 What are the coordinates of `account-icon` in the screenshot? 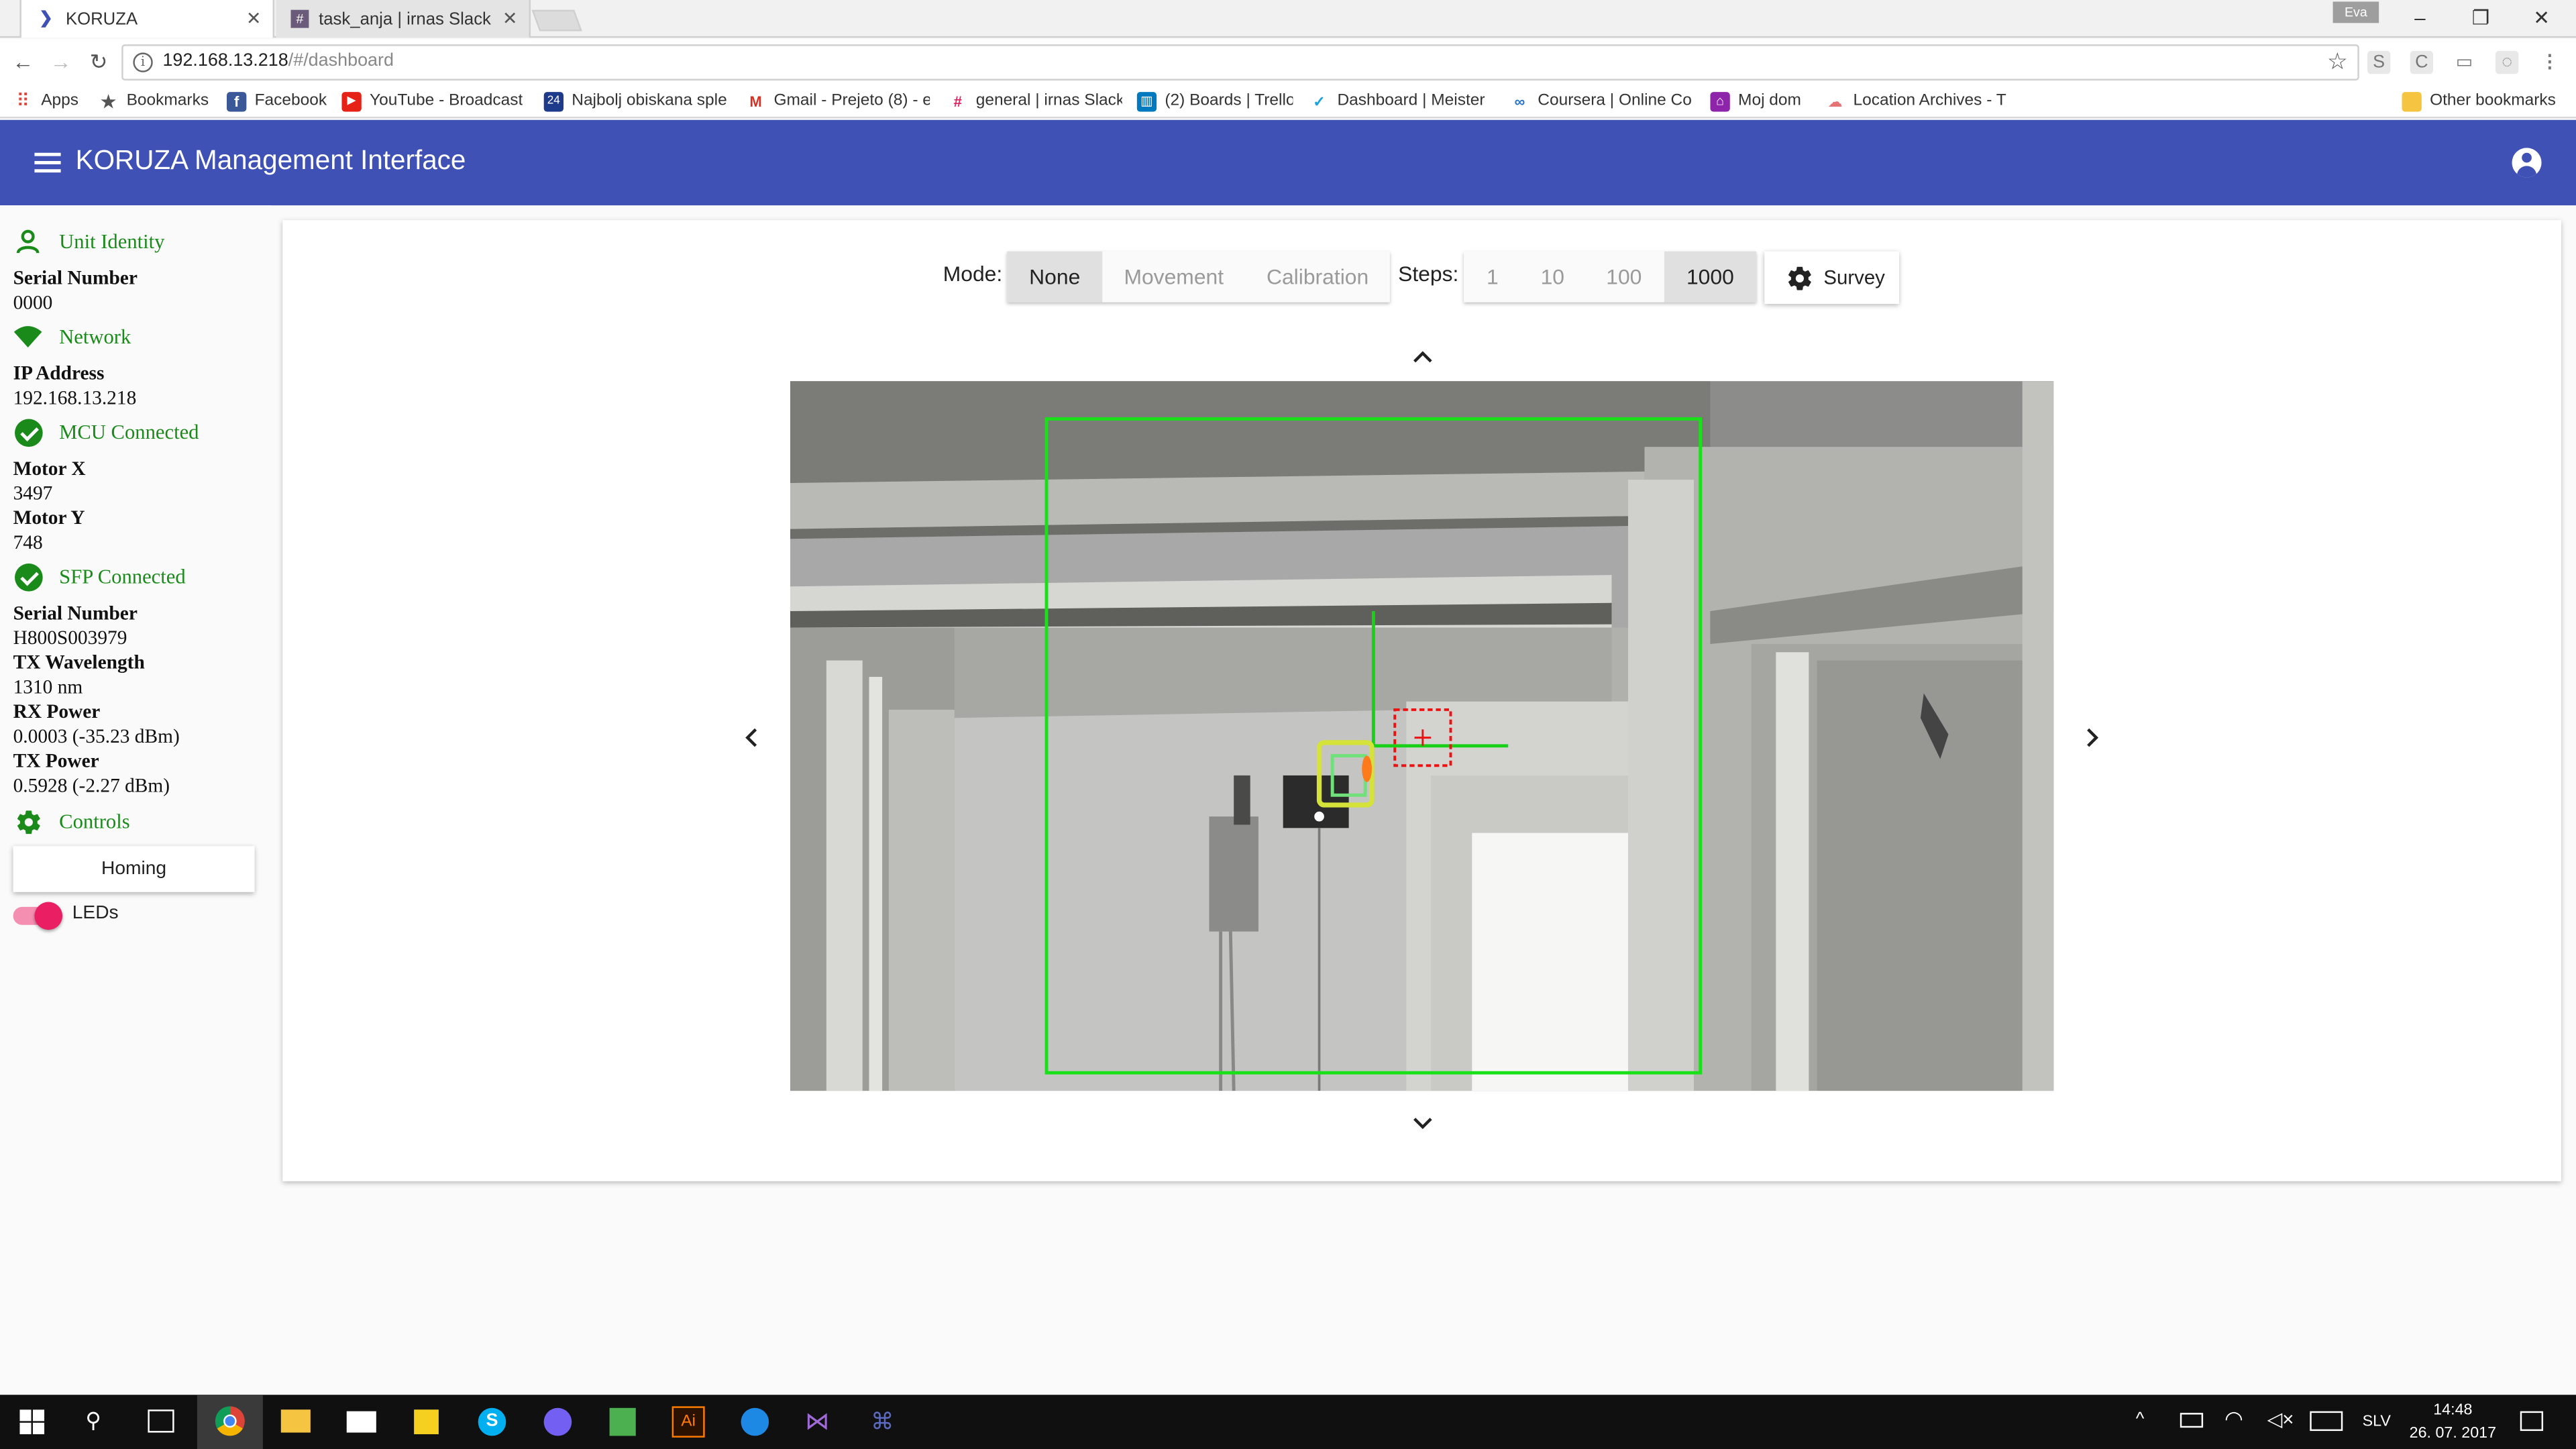 It's located at (2527, 163).